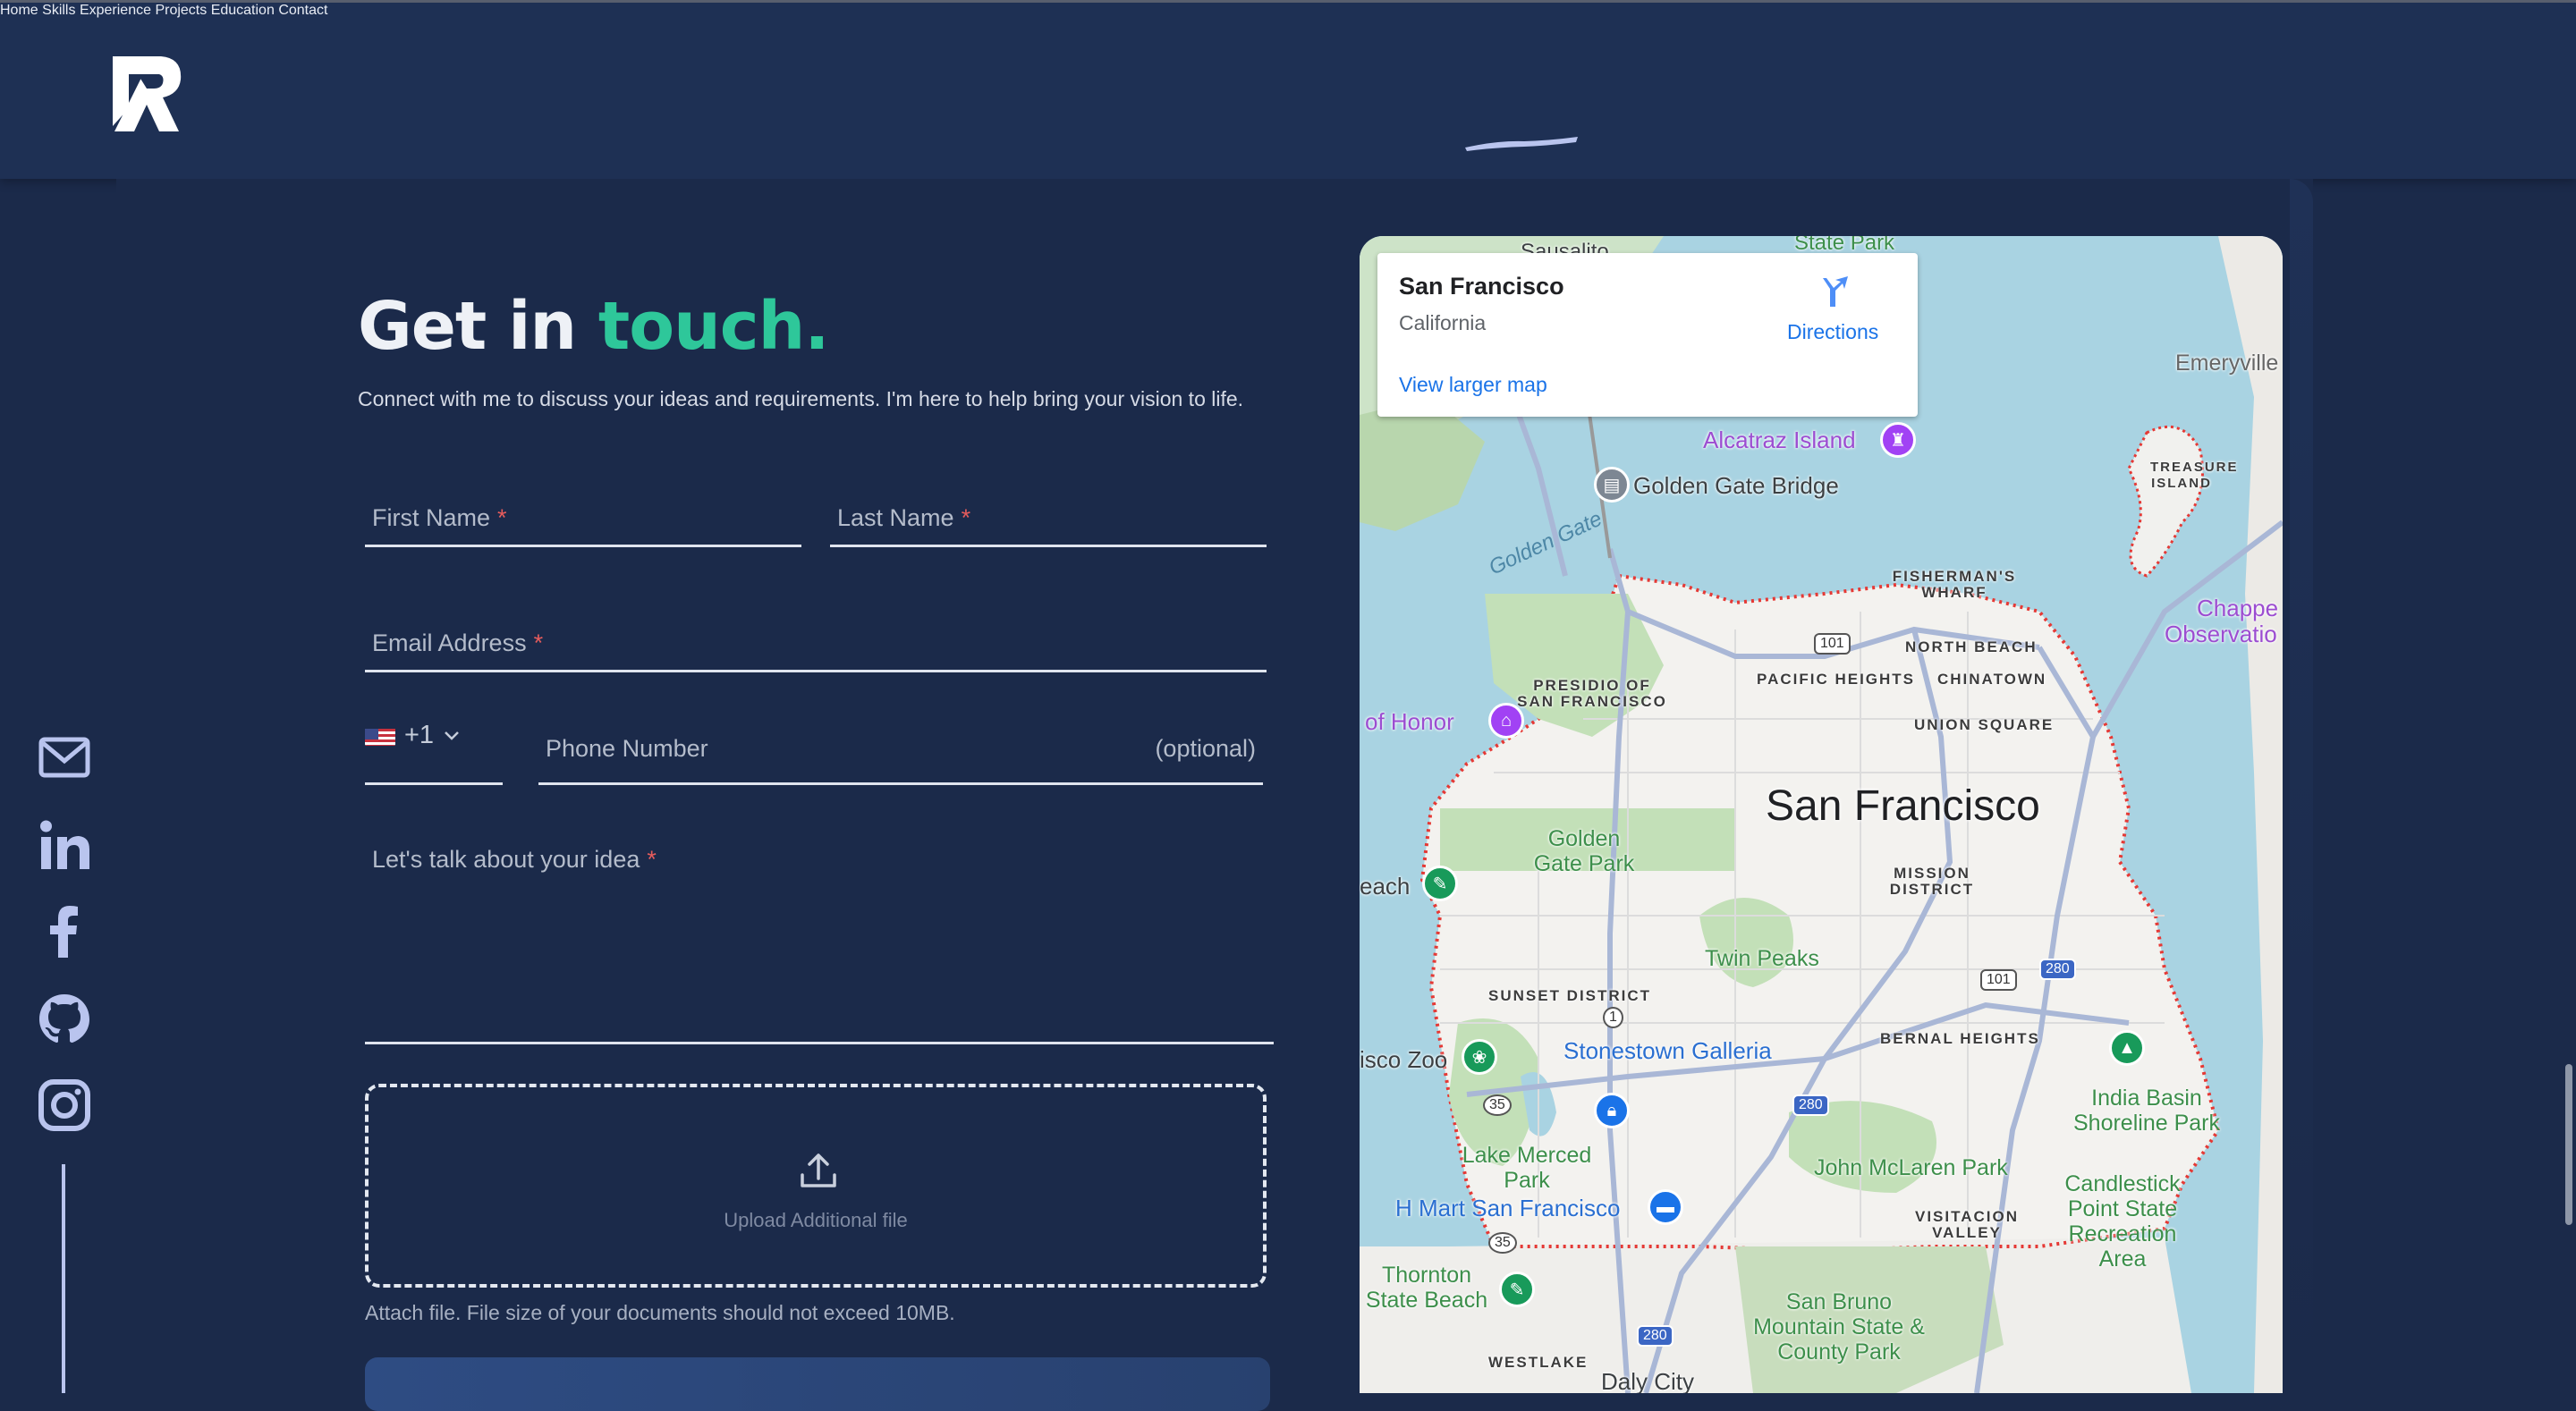  I want to click on country-code-underline, so click(434, 783).